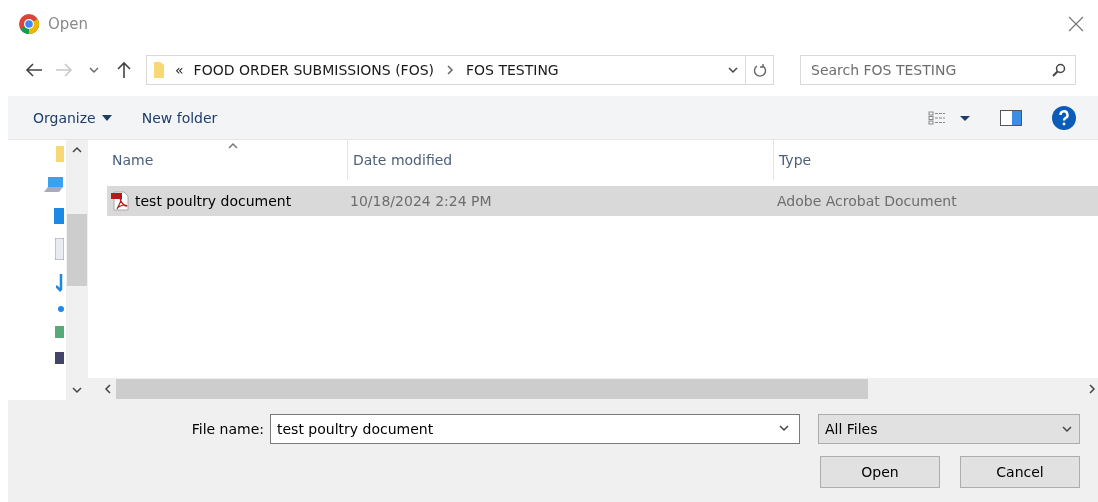 Image resolution: width=1098 pixels, height=502 pixels. What do you see at coordinates (227, 160) in the screenshot?
I see `column-header: Name` at bounding box center [227, 160].